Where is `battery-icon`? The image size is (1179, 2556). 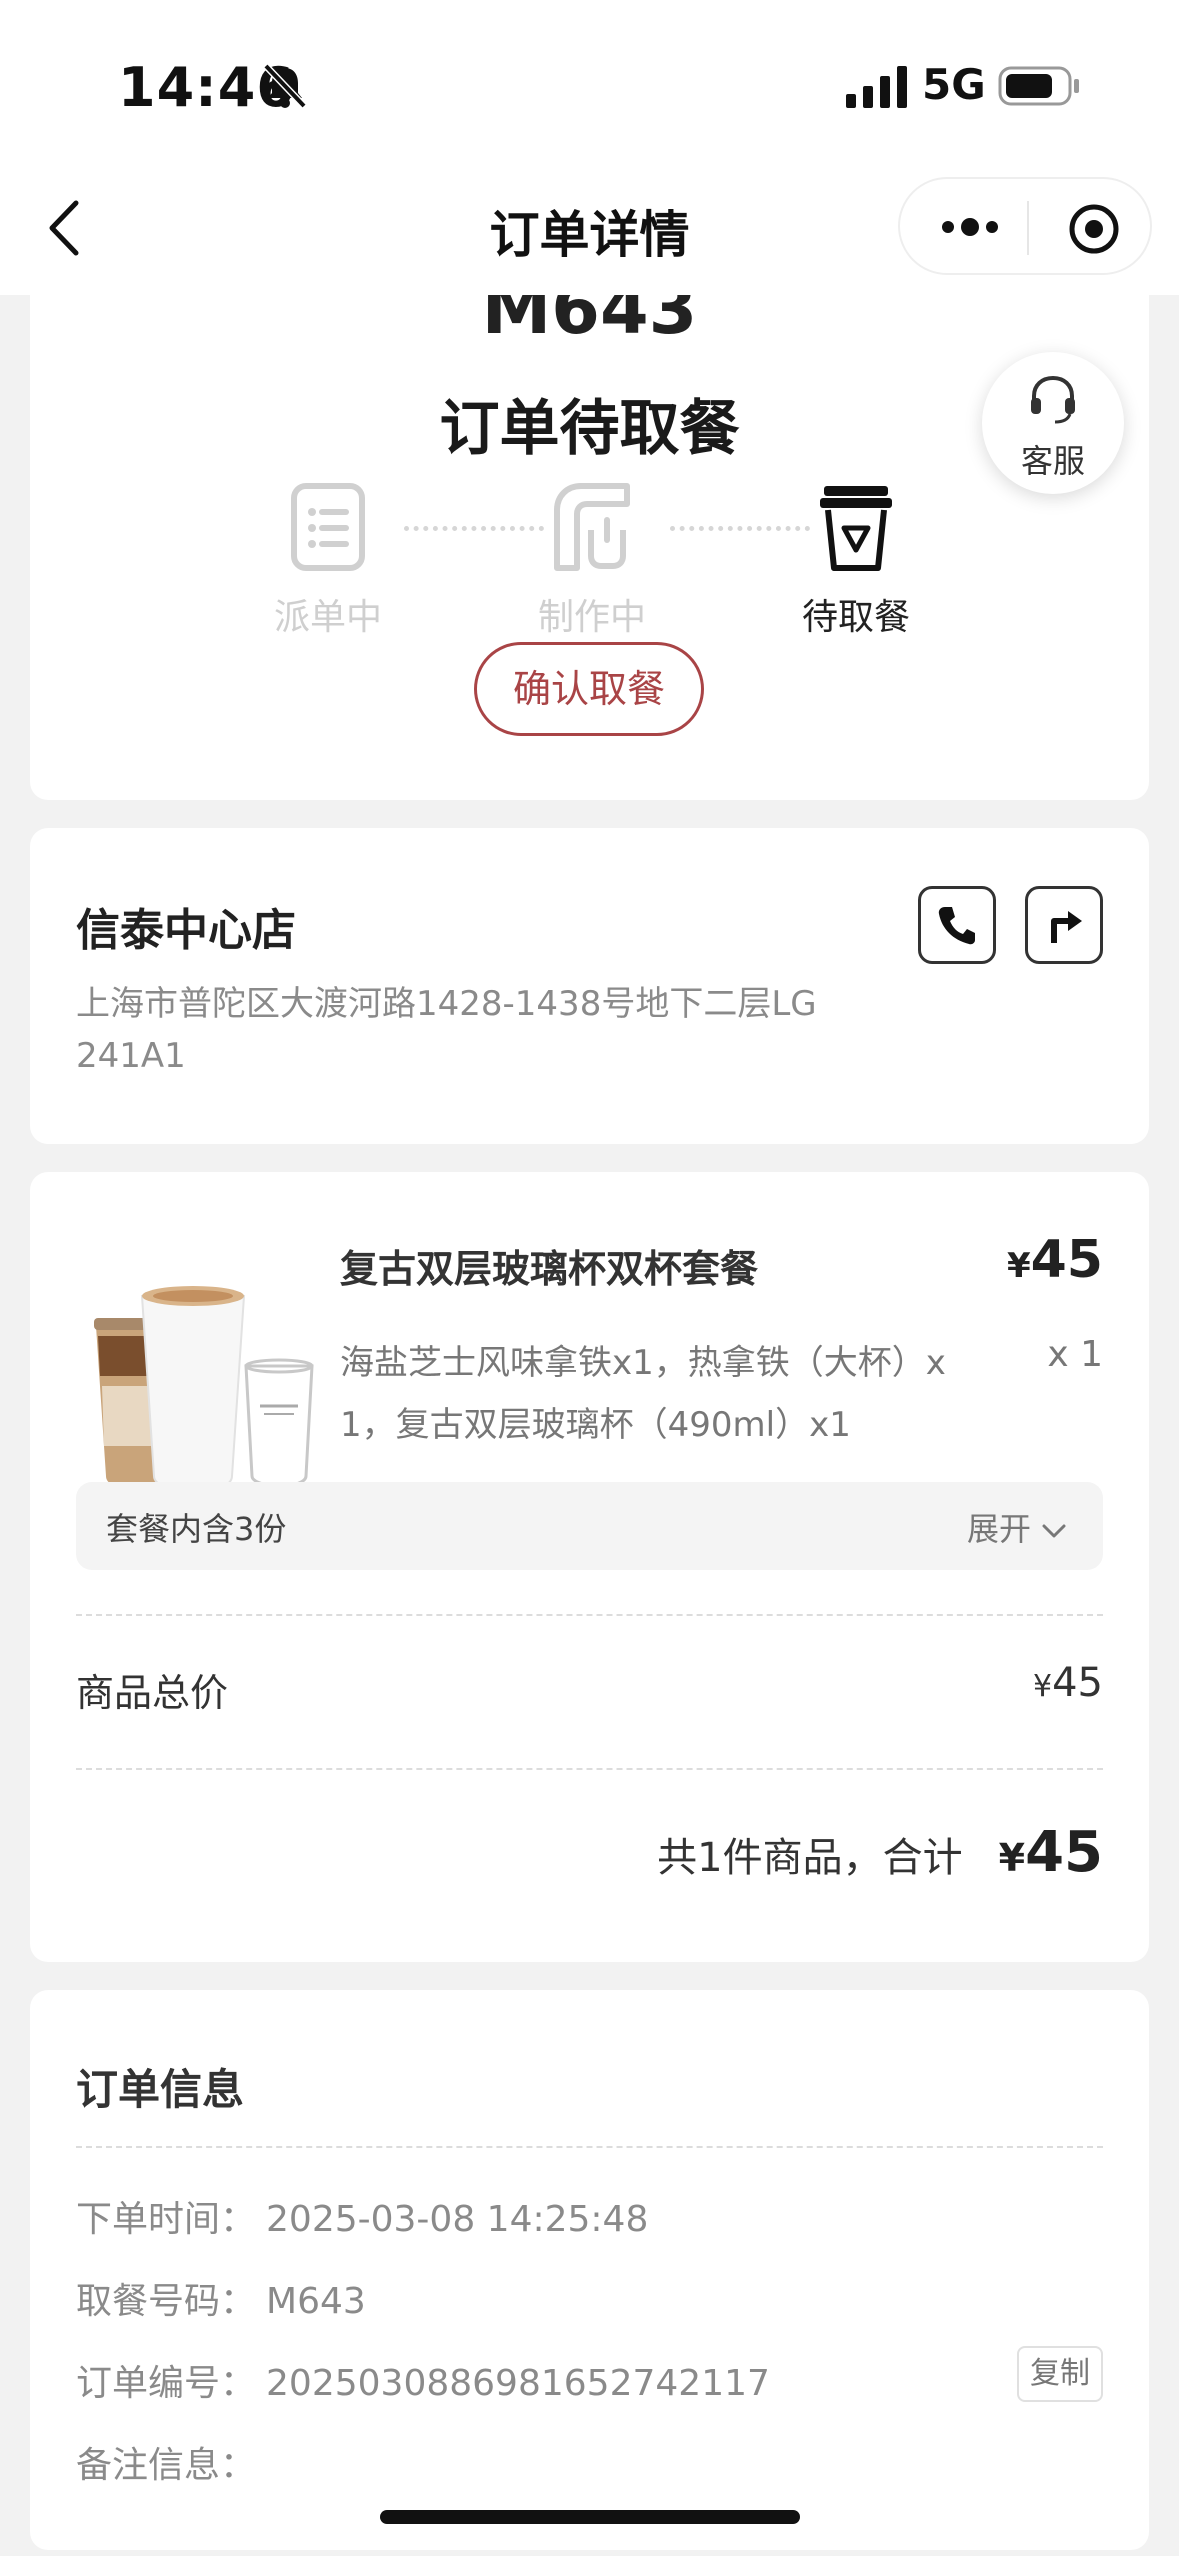 battery-icon is located at coordinates (1038, 86).